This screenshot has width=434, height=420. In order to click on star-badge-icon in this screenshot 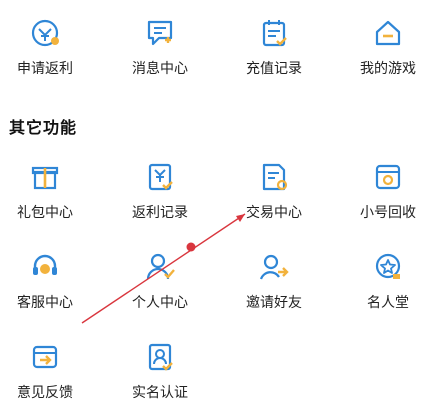, I will do `click(388, 267)`.